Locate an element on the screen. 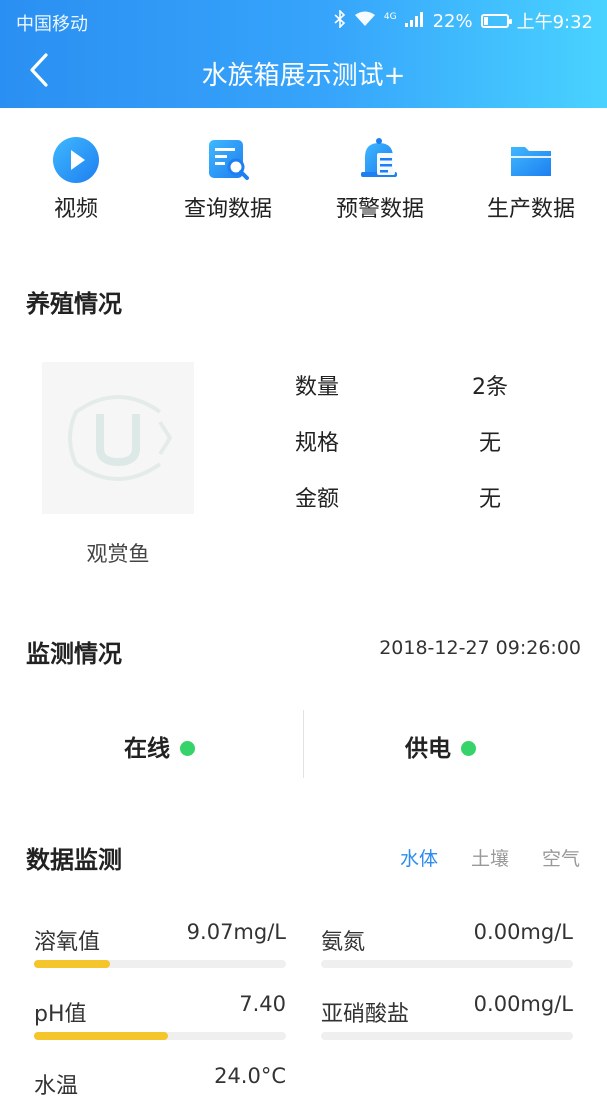  video-action: 视频 is located at coordinates (76, 179).